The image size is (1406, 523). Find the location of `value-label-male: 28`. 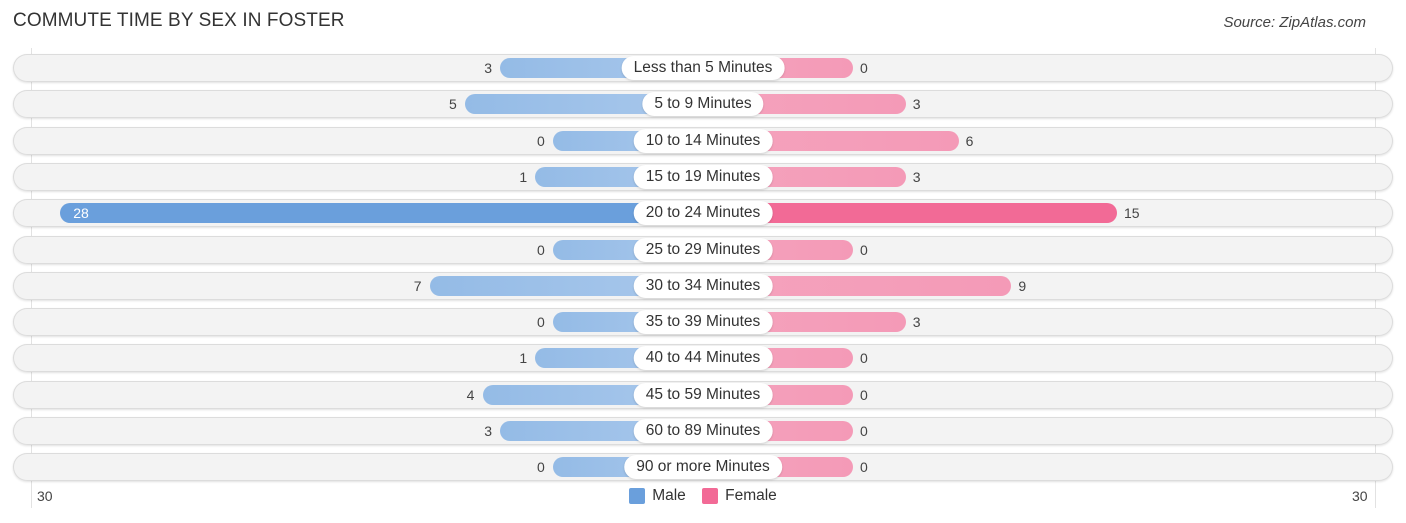

value-label-male: 28 is located at coordinates (81, 213).